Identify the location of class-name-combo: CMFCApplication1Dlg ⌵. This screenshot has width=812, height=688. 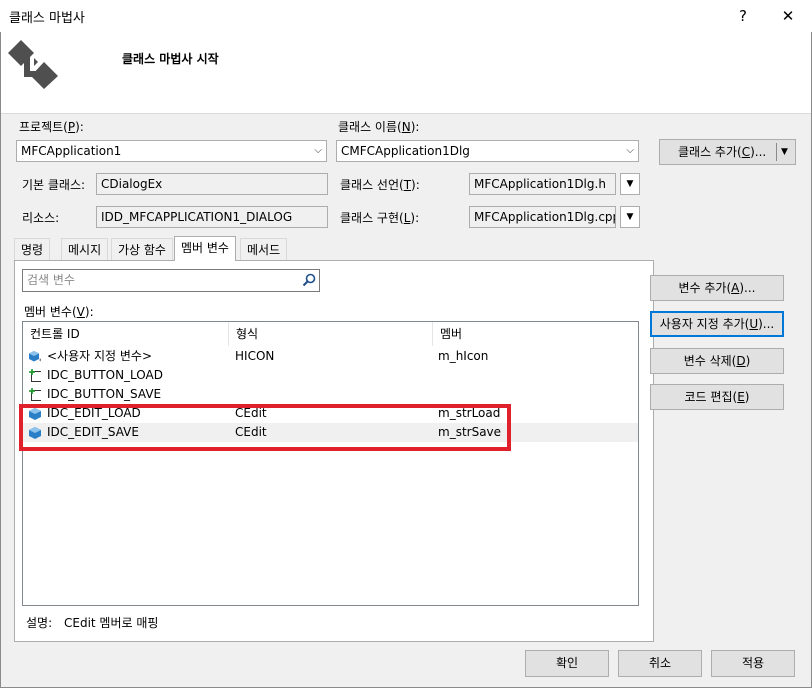
(487, 151).